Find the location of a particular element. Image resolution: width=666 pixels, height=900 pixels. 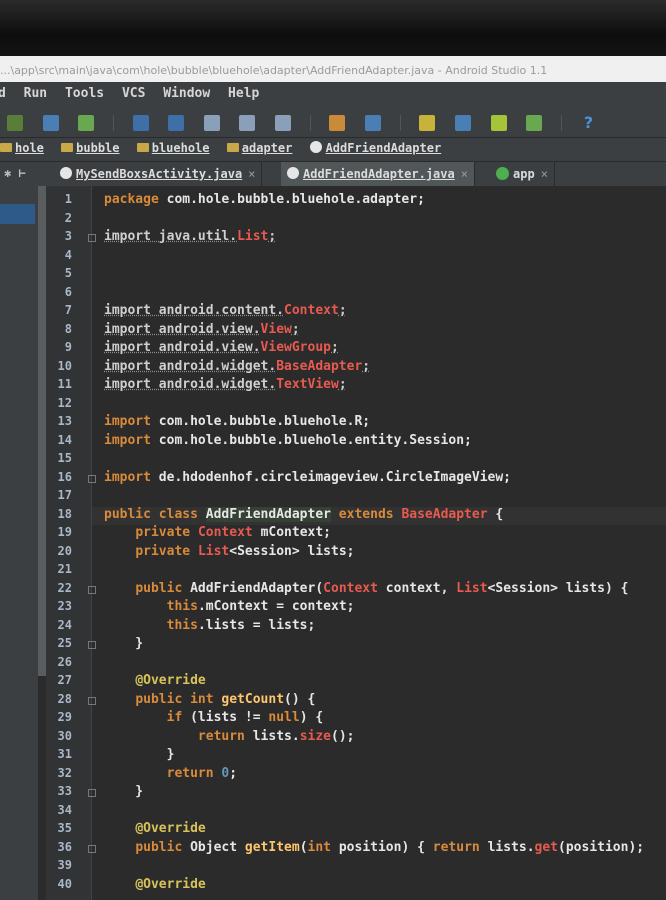

line-number: 22 is located at coordinates (64, 587).